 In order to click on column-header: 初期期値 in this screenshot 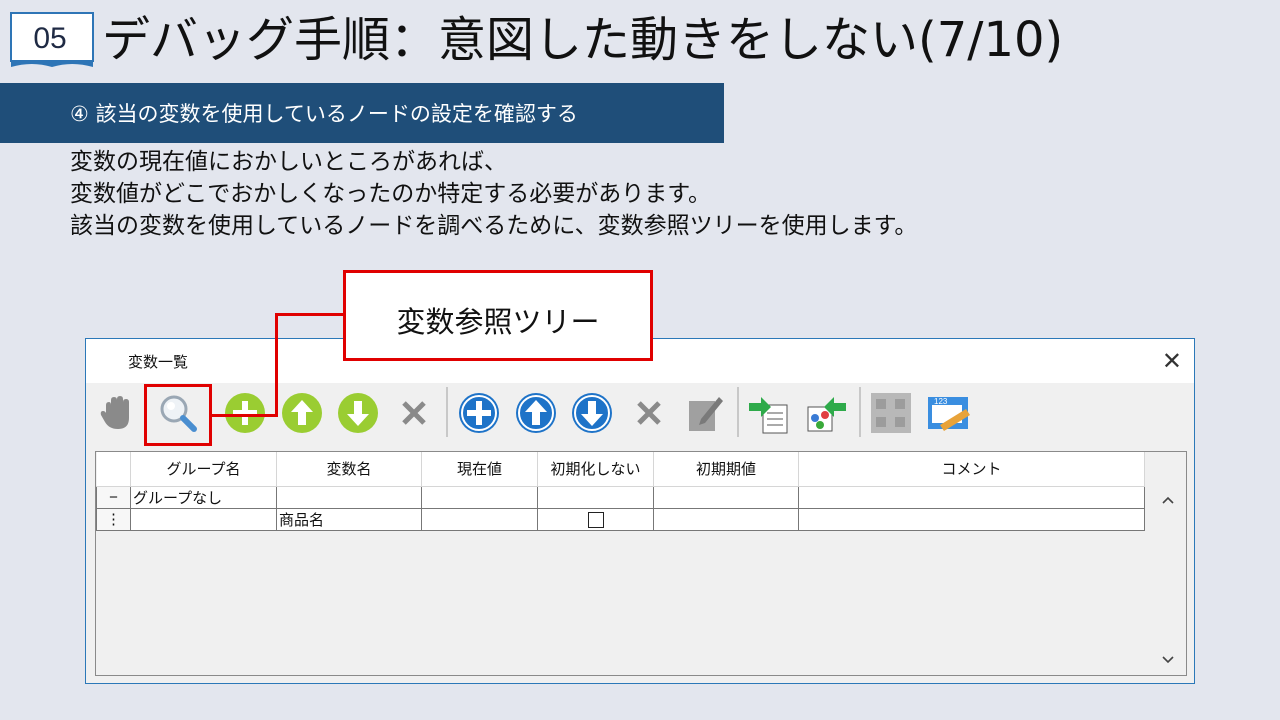, I will do `click(726, 469)`.